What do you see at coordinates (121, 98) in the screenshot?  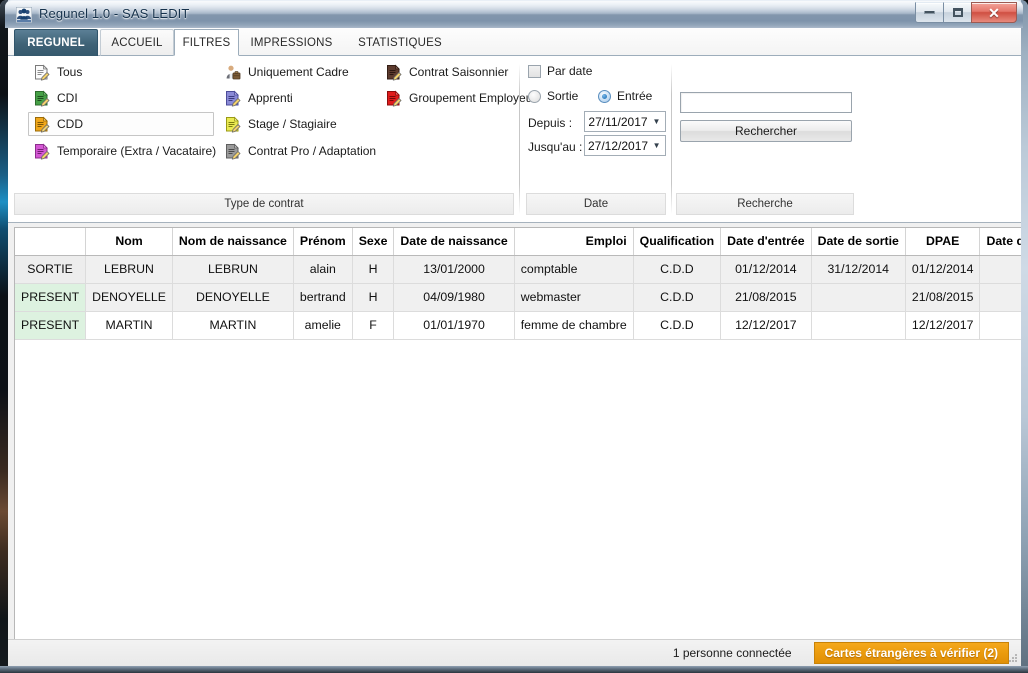 I see `filter-cdi: CDI` at bounding box center [121, 98].